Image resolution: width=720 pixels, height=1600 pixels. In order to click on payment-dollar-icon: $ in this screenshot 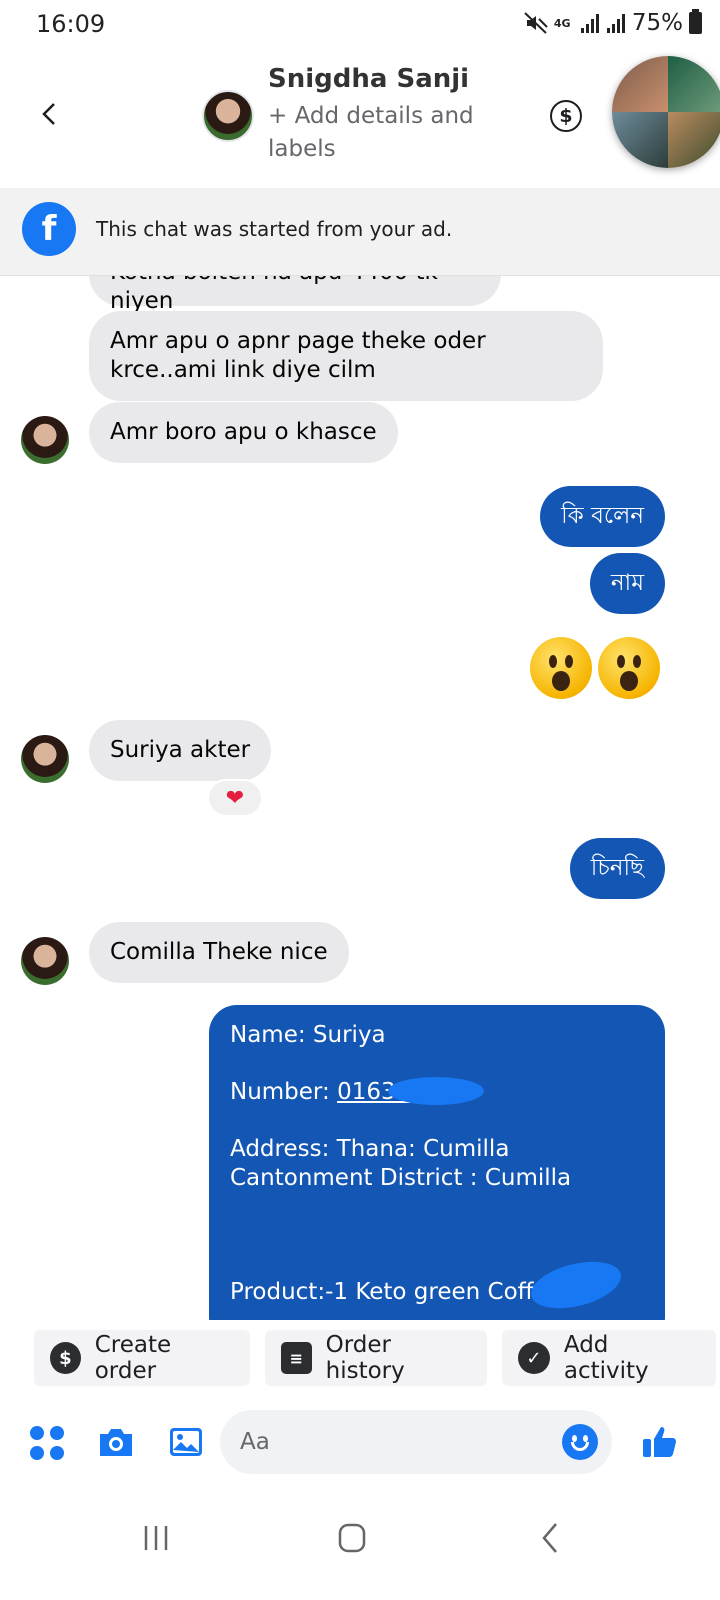, I will do `click(566, 116)`.